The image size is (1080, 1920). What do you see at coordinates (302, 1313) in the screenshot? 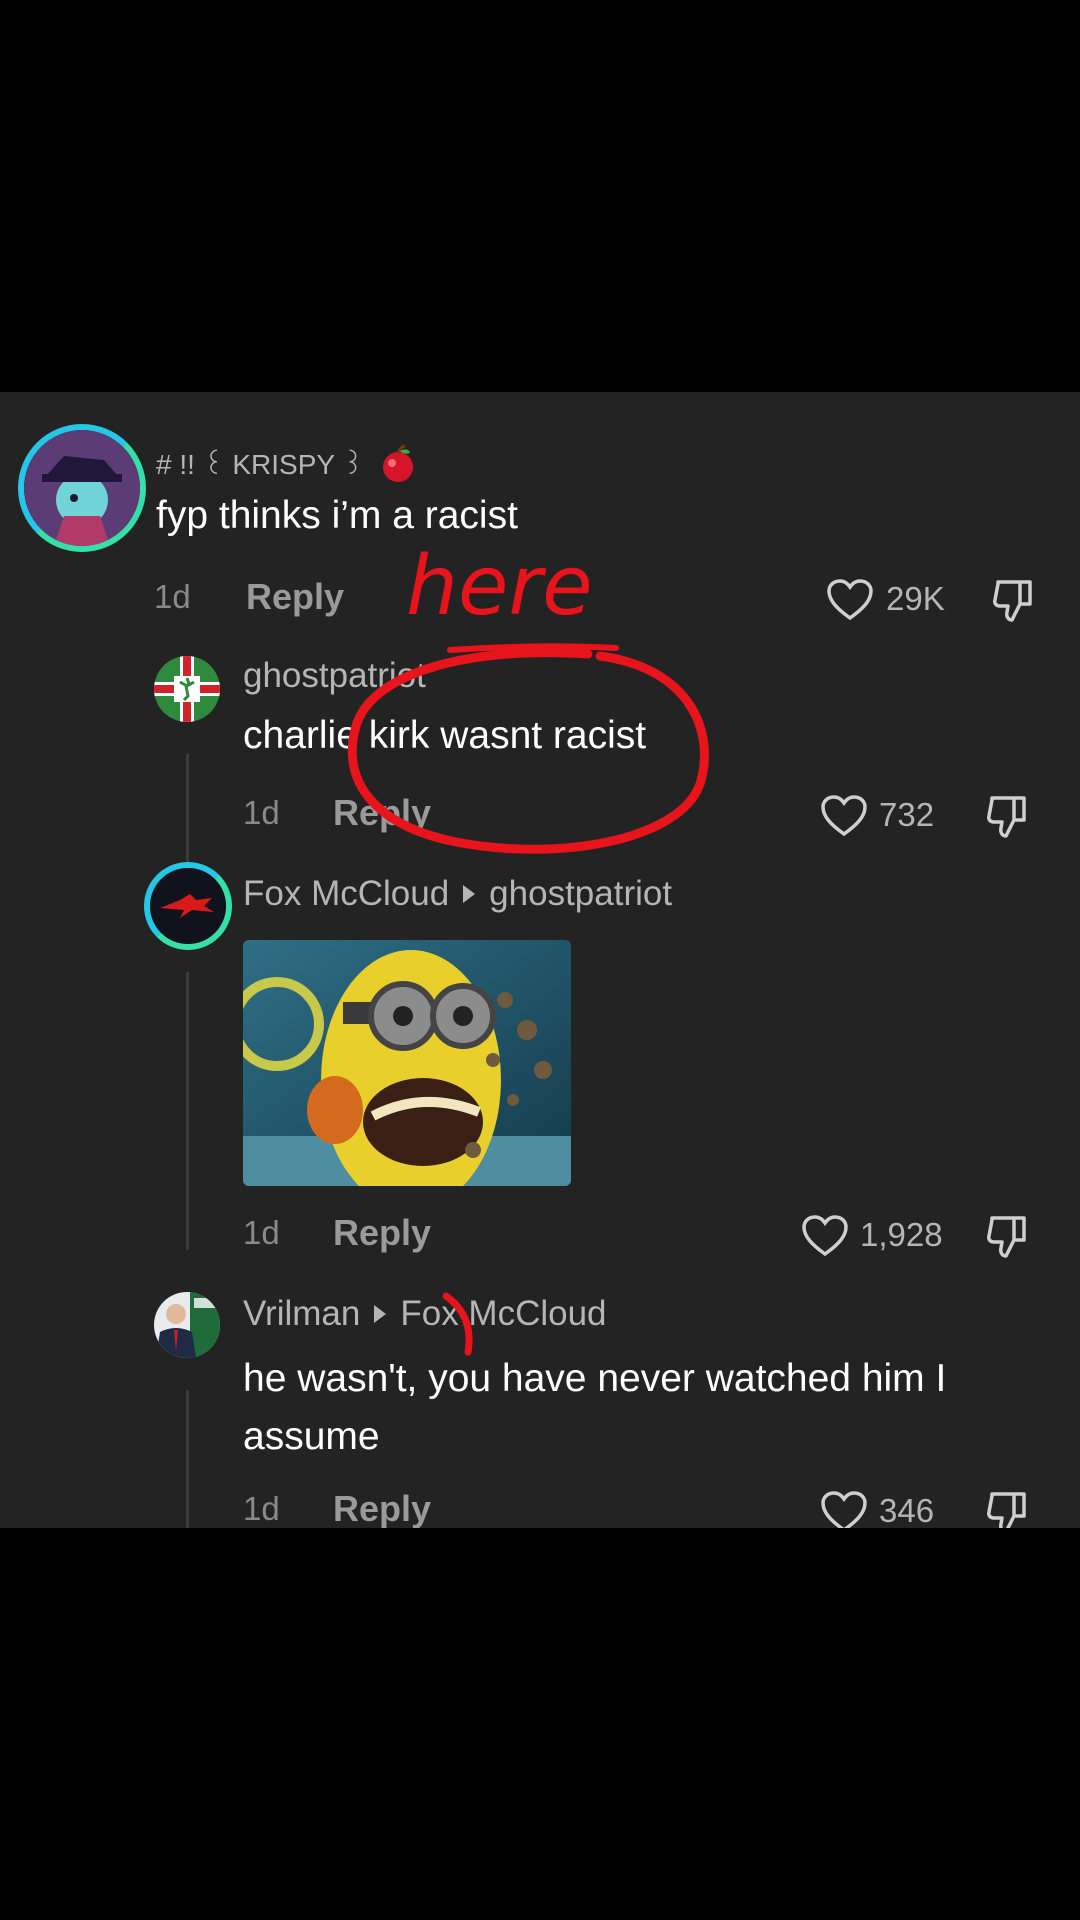
I see `username-text: Vrilman` at bounding box center [302, 1313].